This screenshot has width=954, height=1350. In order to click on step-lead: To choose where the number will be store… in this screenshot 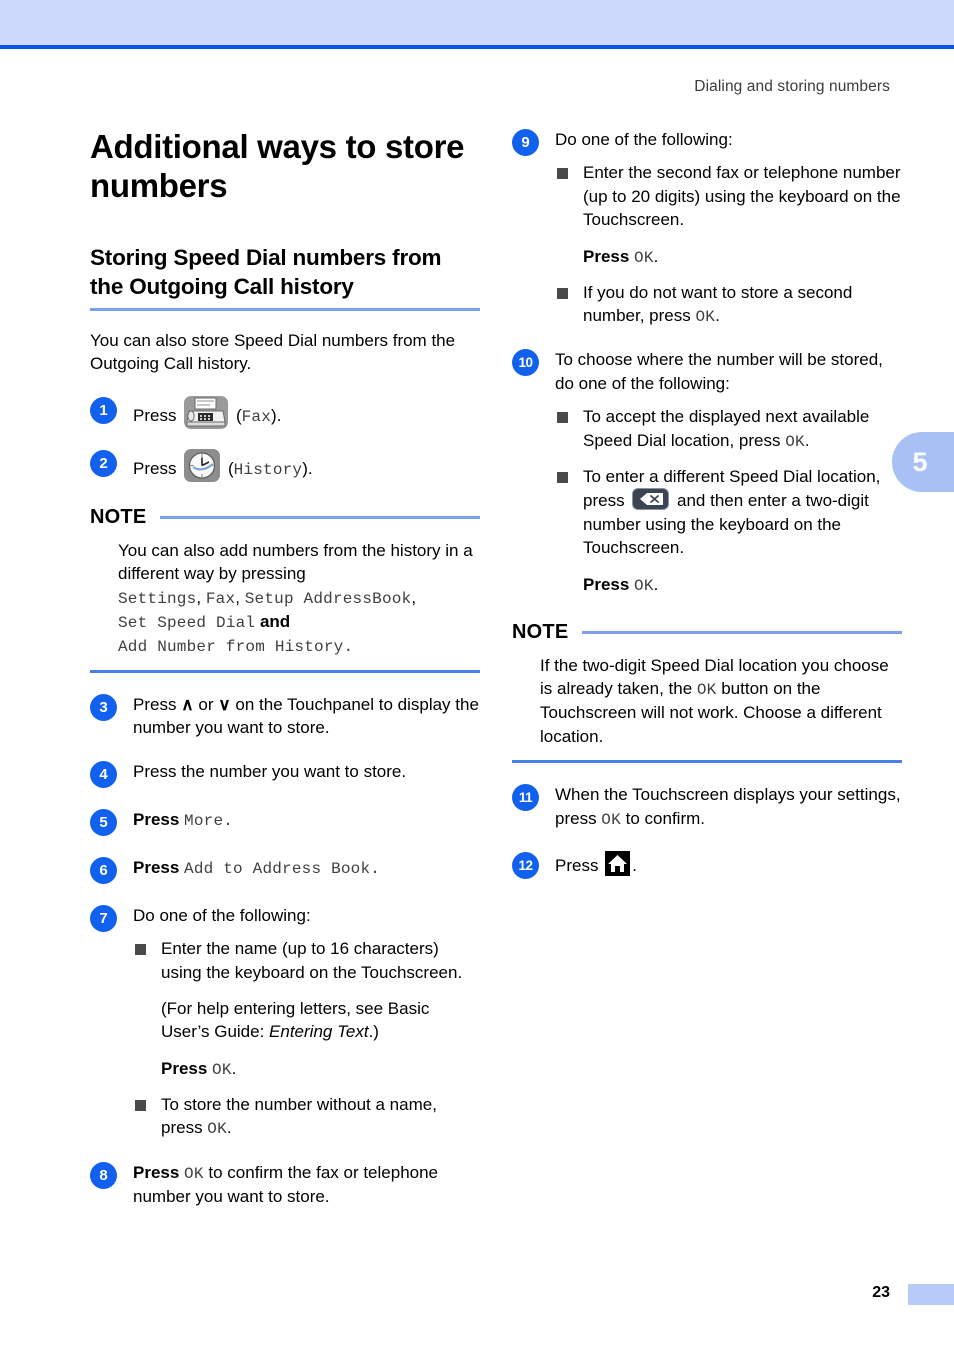, I will do `click(719, 371)`.